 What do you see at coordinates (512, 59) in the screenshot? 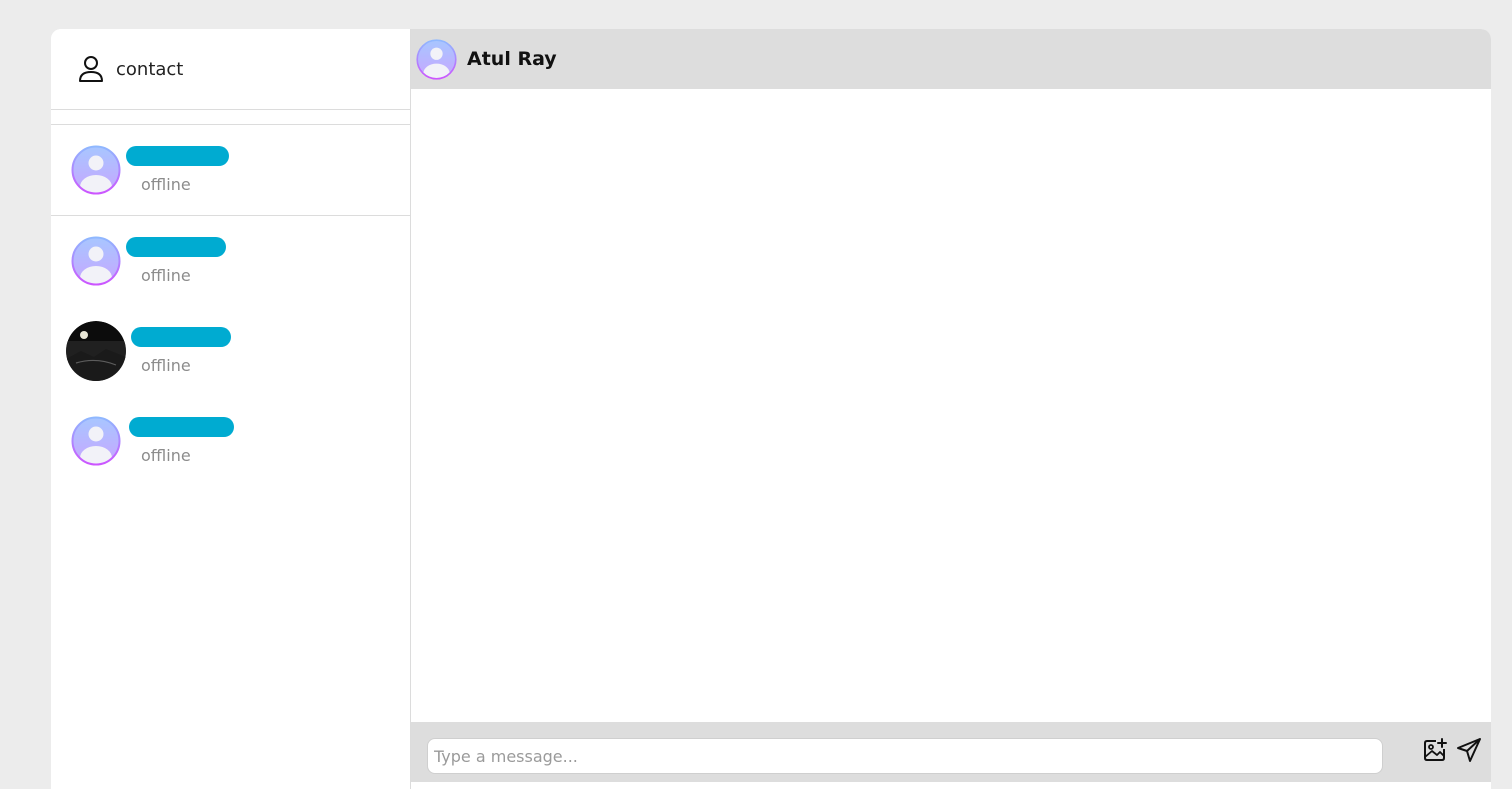
I see `chat-contact-name: Atul Ray` at bounding box center [512, 59].